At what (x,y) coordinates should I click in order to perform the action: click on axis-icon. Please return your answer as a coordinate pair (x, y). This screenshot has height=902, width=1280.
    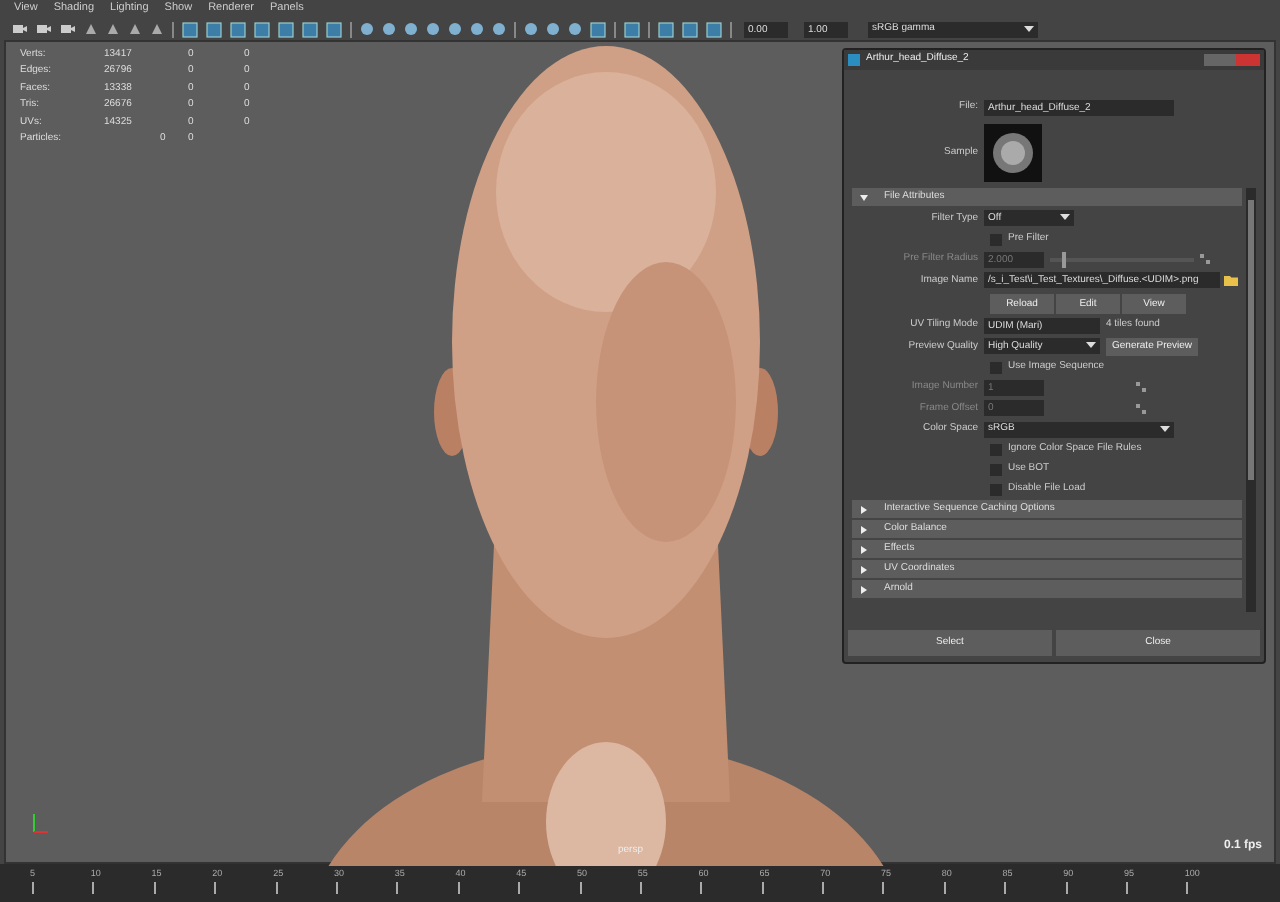
    Looking at the image, I should click on (40, 822).